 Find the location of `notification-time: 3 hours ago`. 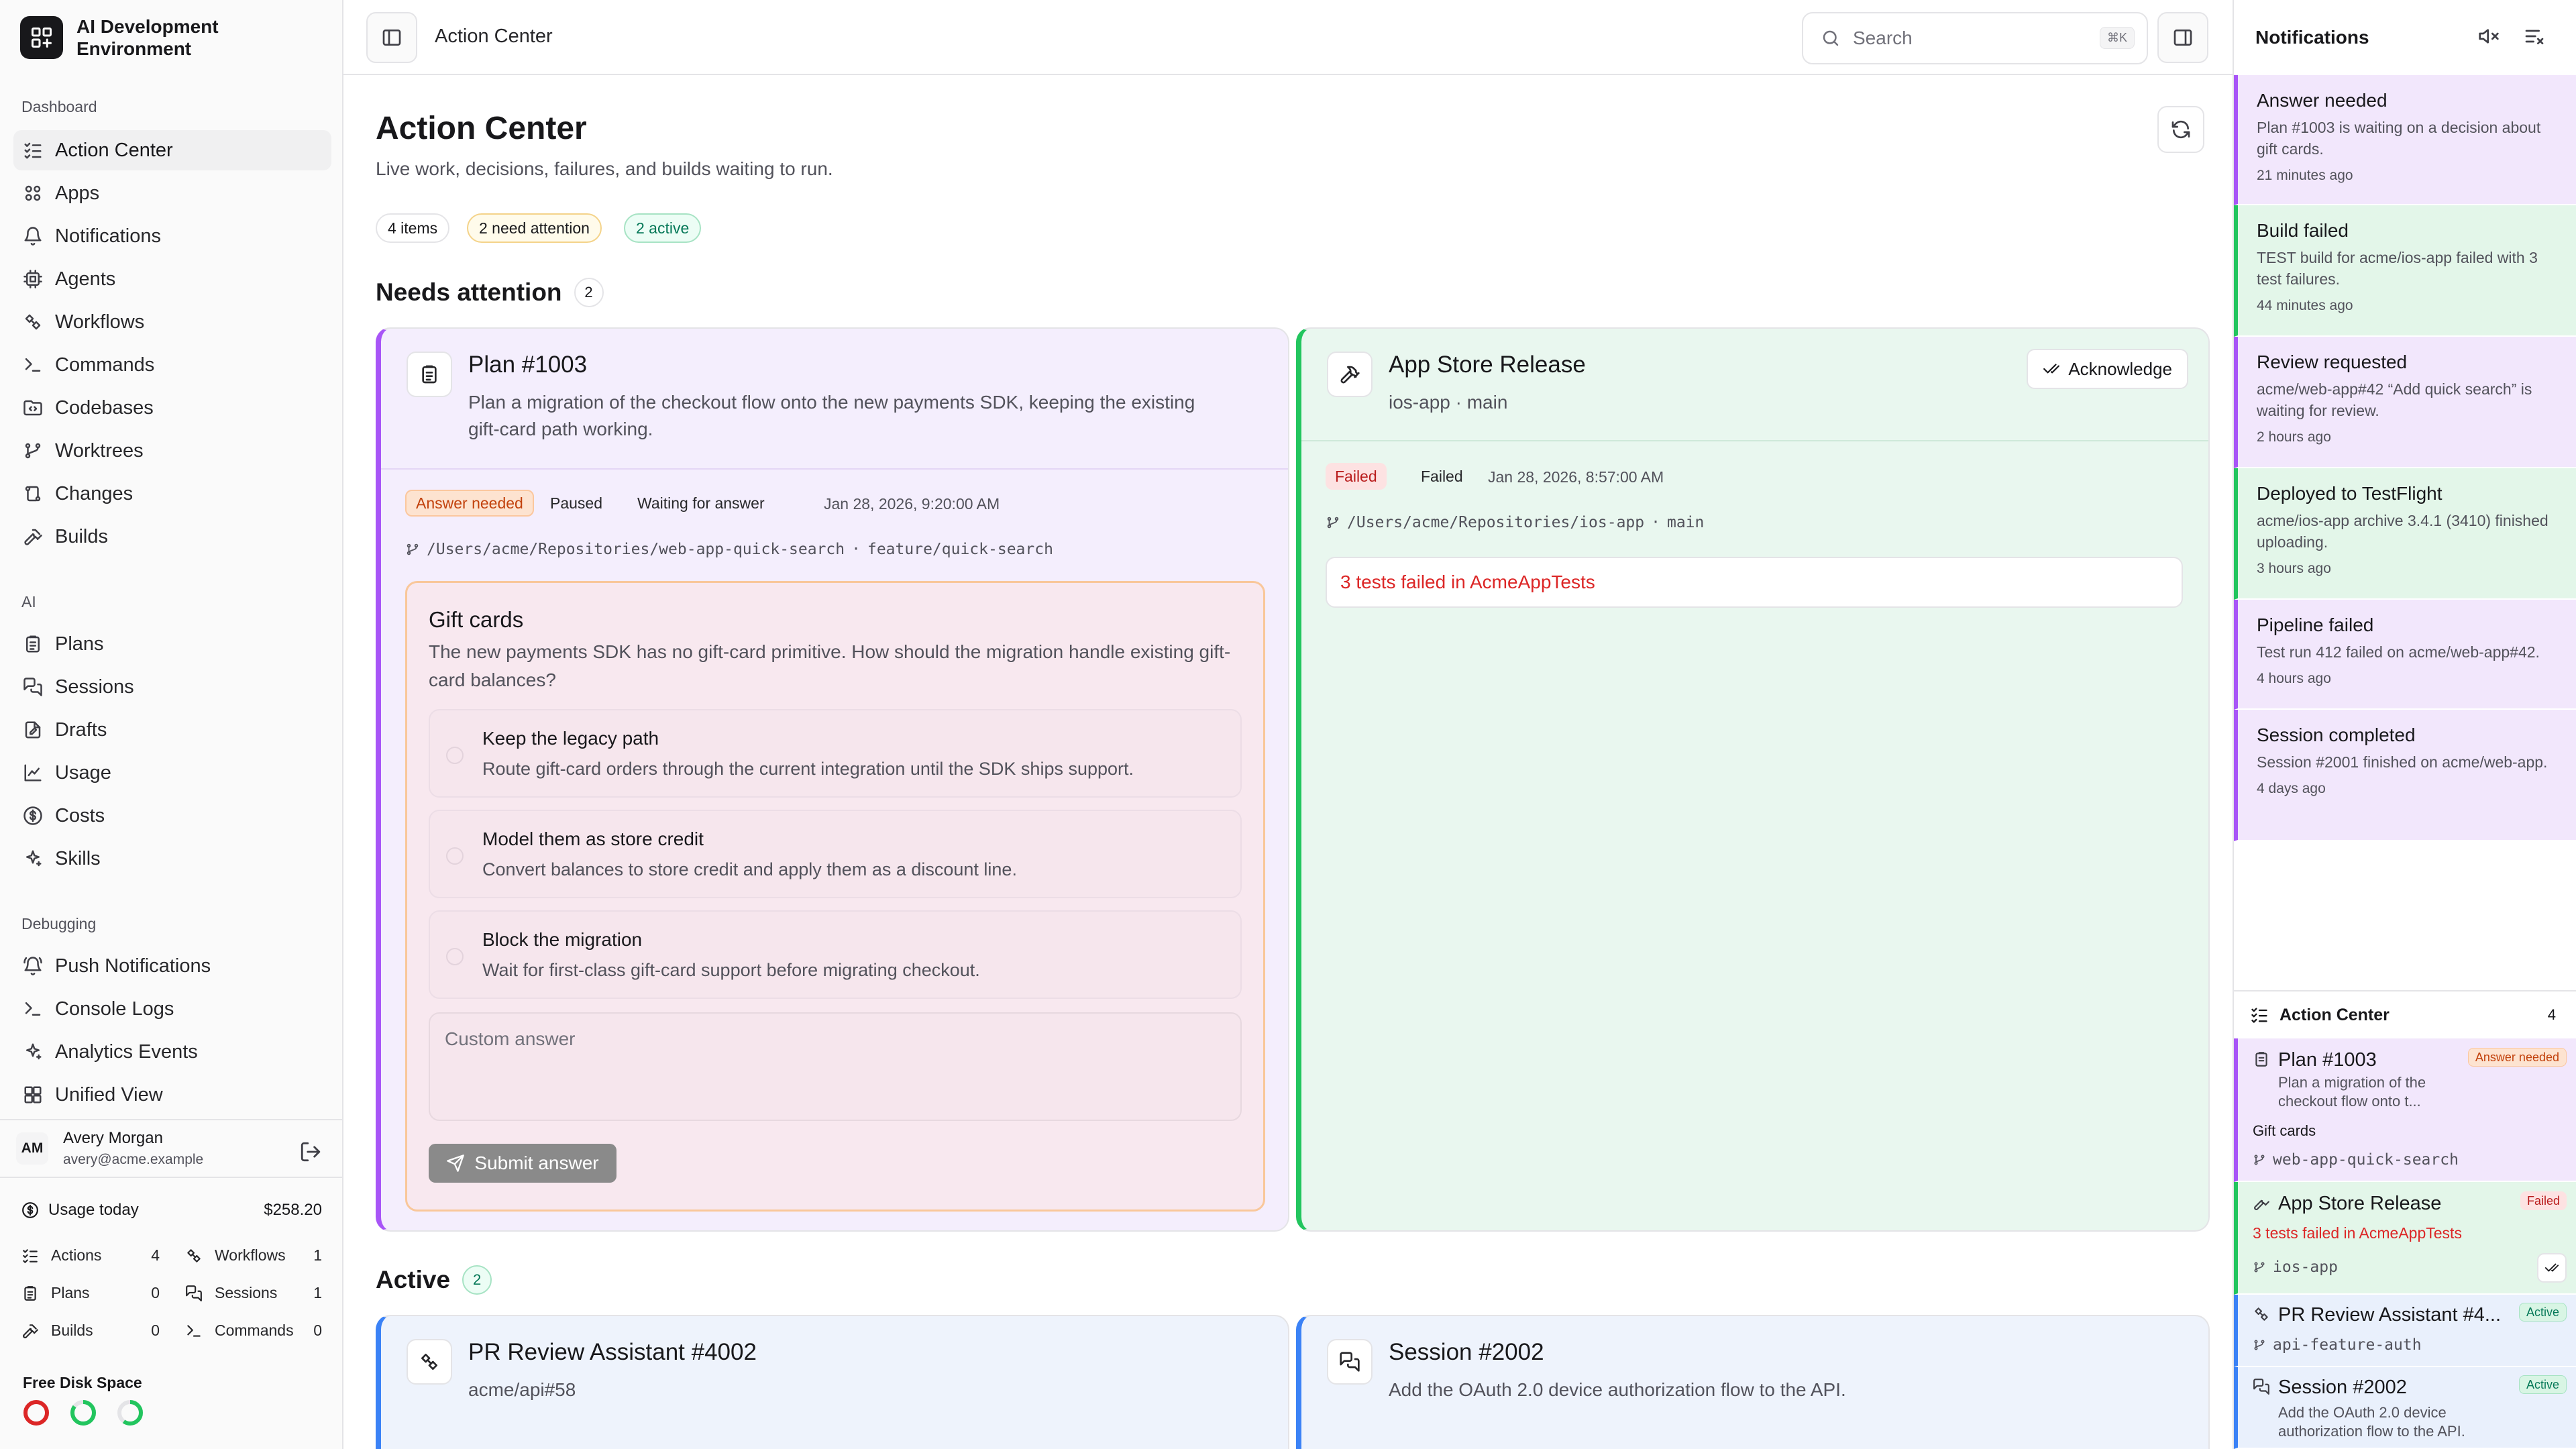

notification-time: 3 hours ago is located at coordinates (2294, 568).